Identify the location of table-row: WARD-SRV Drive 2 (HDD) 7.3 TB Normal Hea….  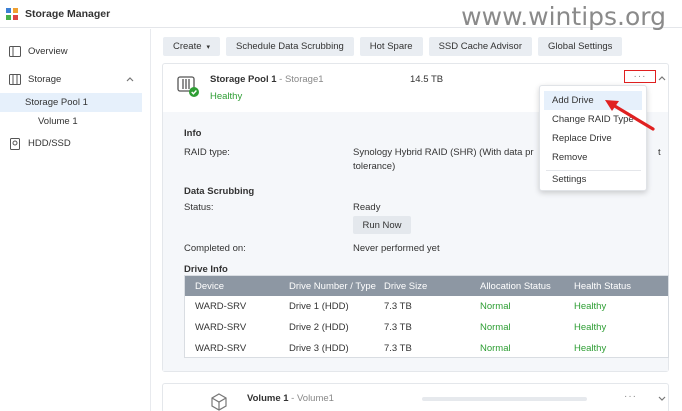
(426, 327).